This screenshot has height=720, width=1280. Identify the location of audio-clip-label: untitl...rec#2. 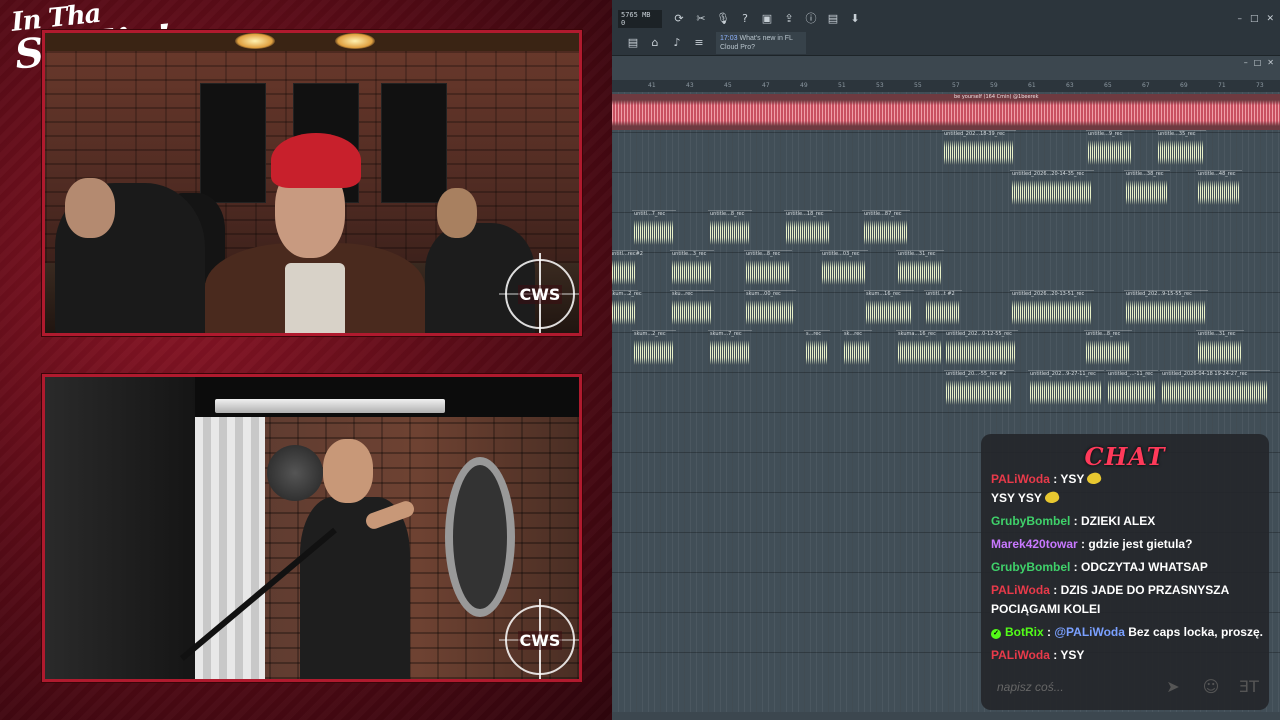
(627, 254).